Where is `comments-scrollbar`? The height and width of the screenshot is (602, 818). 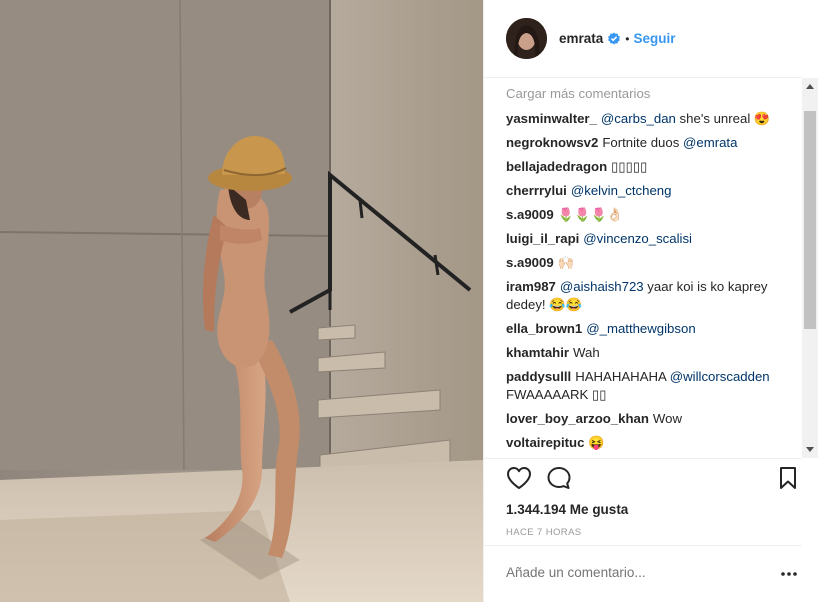
comments-scrollbar is located at coordinates (810, 268).